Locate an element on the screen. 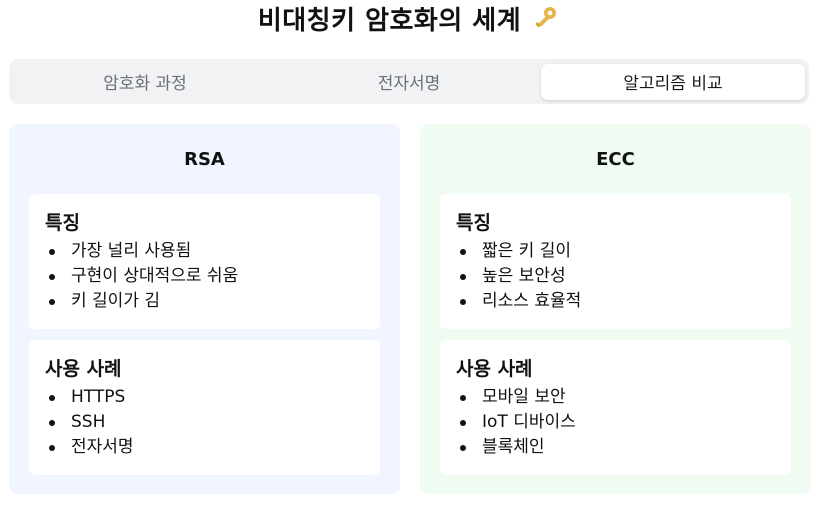 Image resolution: width=817 pixels, height=506 pixels. use-cases-list: 모바일 보안 IoT 디바이스 블록체인 is located at coordinates (615, 422).